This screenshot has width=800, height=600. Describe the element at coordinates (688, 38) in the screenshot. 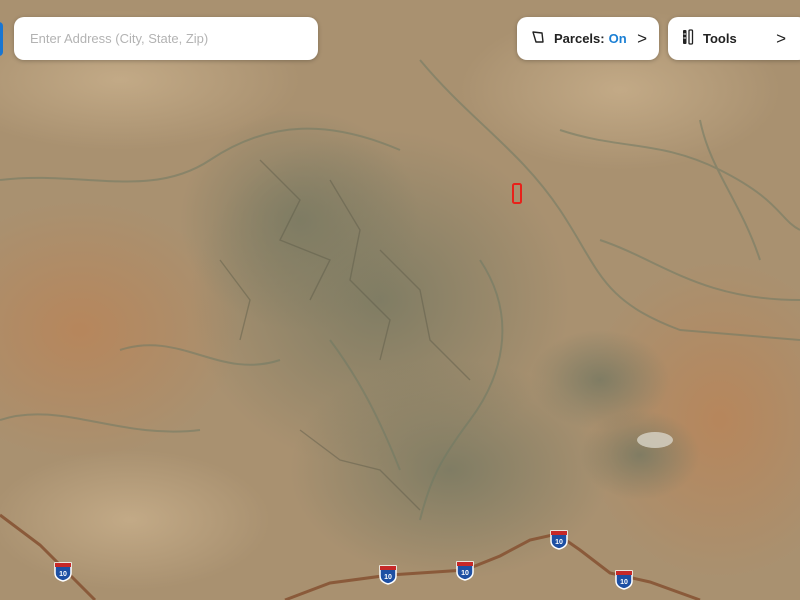

I see `tools-icon` at that location.